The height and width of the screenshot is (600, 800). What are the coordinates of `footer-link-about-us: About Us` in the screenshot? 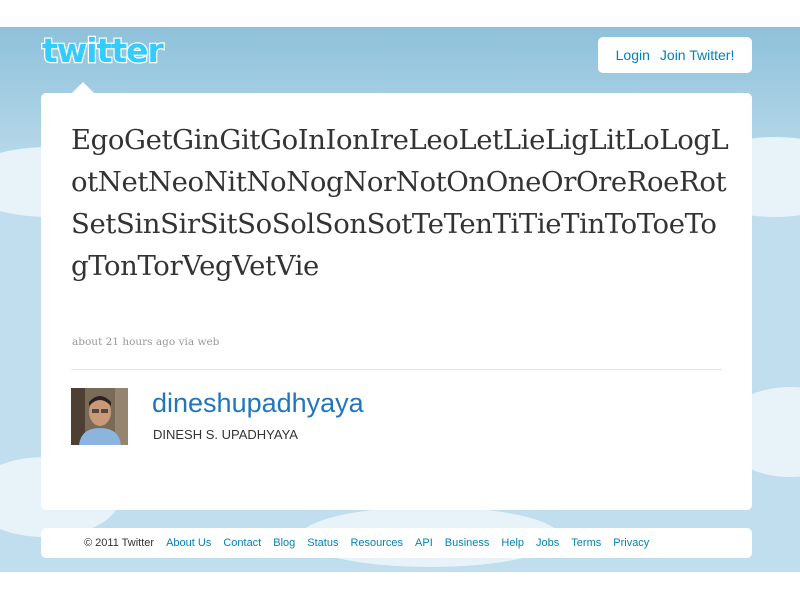 It's located at (188, 543).